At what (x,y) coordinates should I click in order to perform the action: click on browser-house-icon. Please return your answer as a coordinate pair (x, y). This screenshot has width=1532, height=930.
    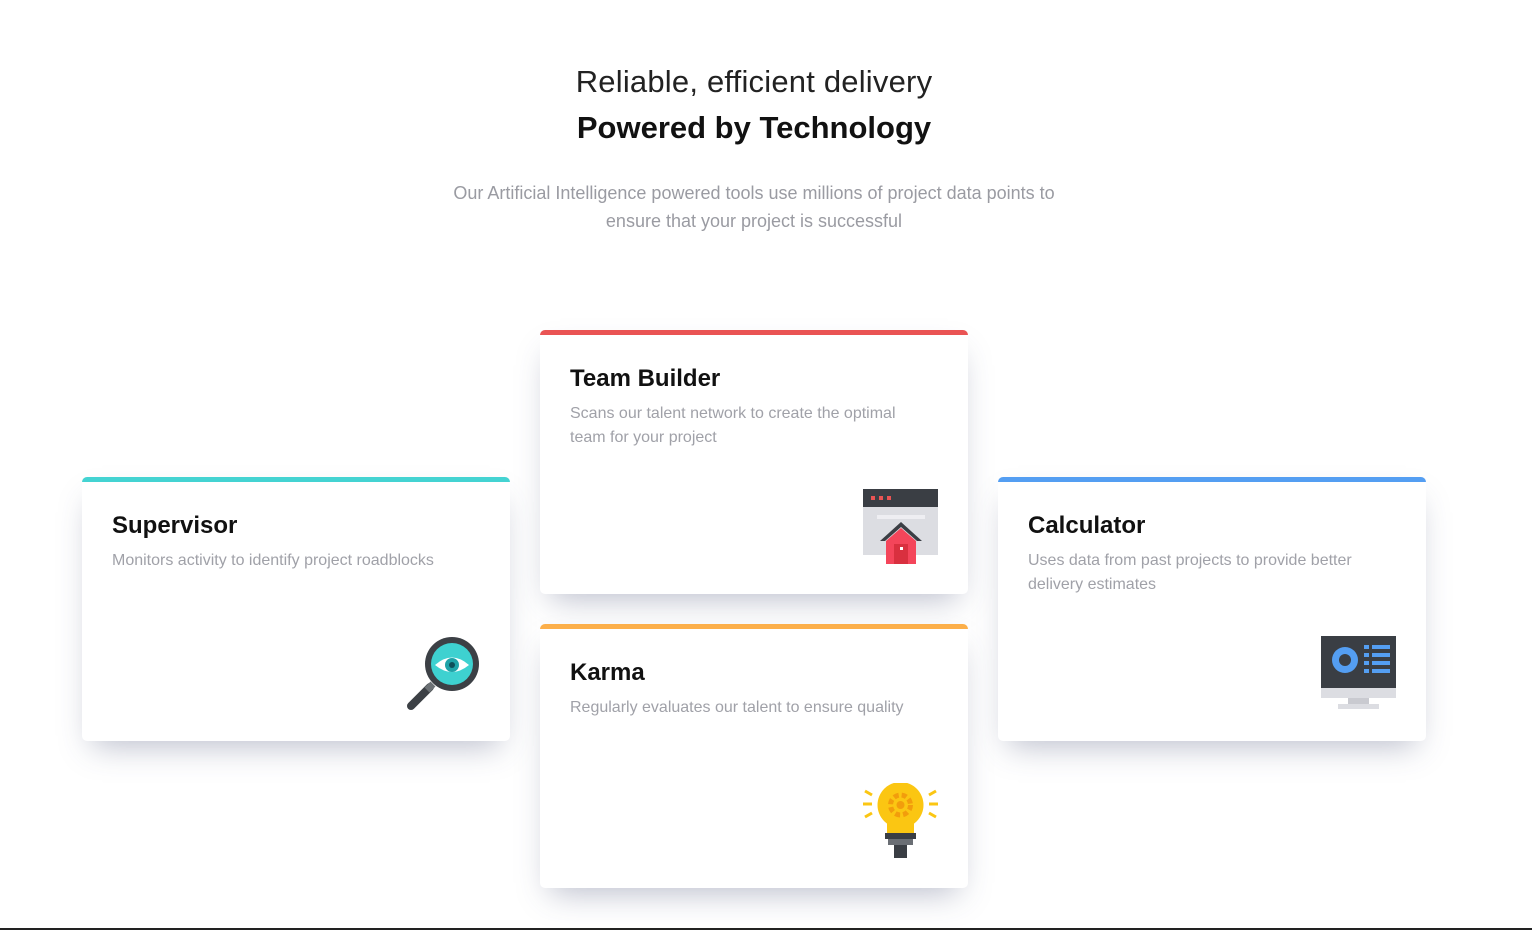
    Looking at the image, I should click on (900, 526).